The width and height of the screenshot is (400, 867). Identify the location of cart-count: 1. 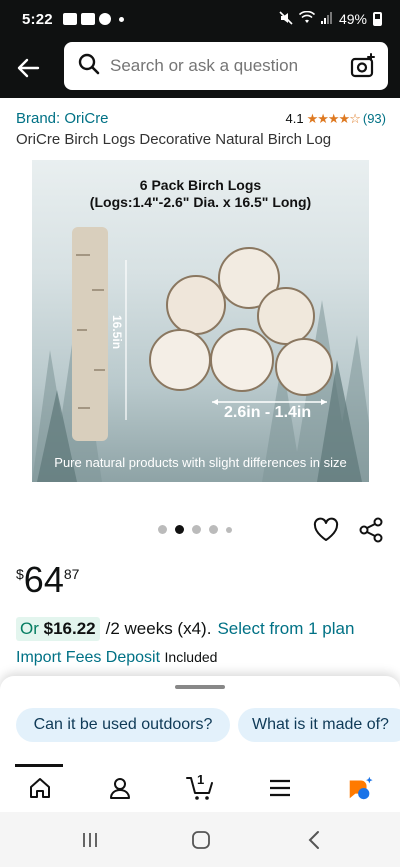
(201, 779).